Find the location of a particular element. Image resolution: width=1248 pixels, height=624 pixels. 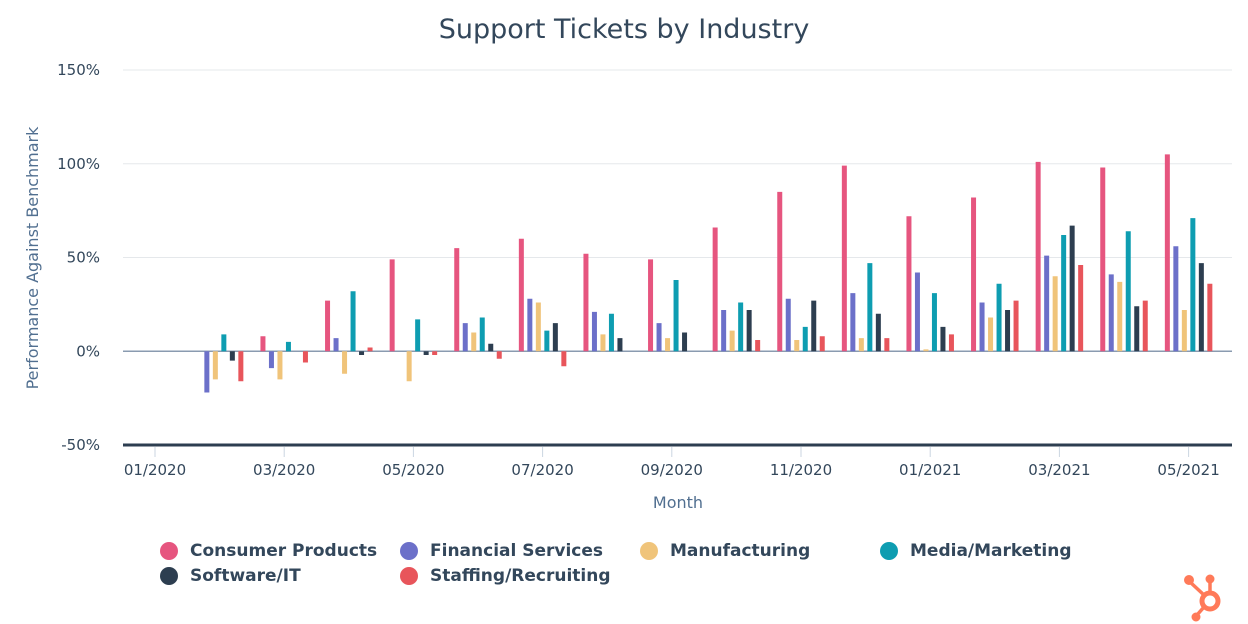

legend-item-financial-services: Financial Services is located at coordinates (501, 551).